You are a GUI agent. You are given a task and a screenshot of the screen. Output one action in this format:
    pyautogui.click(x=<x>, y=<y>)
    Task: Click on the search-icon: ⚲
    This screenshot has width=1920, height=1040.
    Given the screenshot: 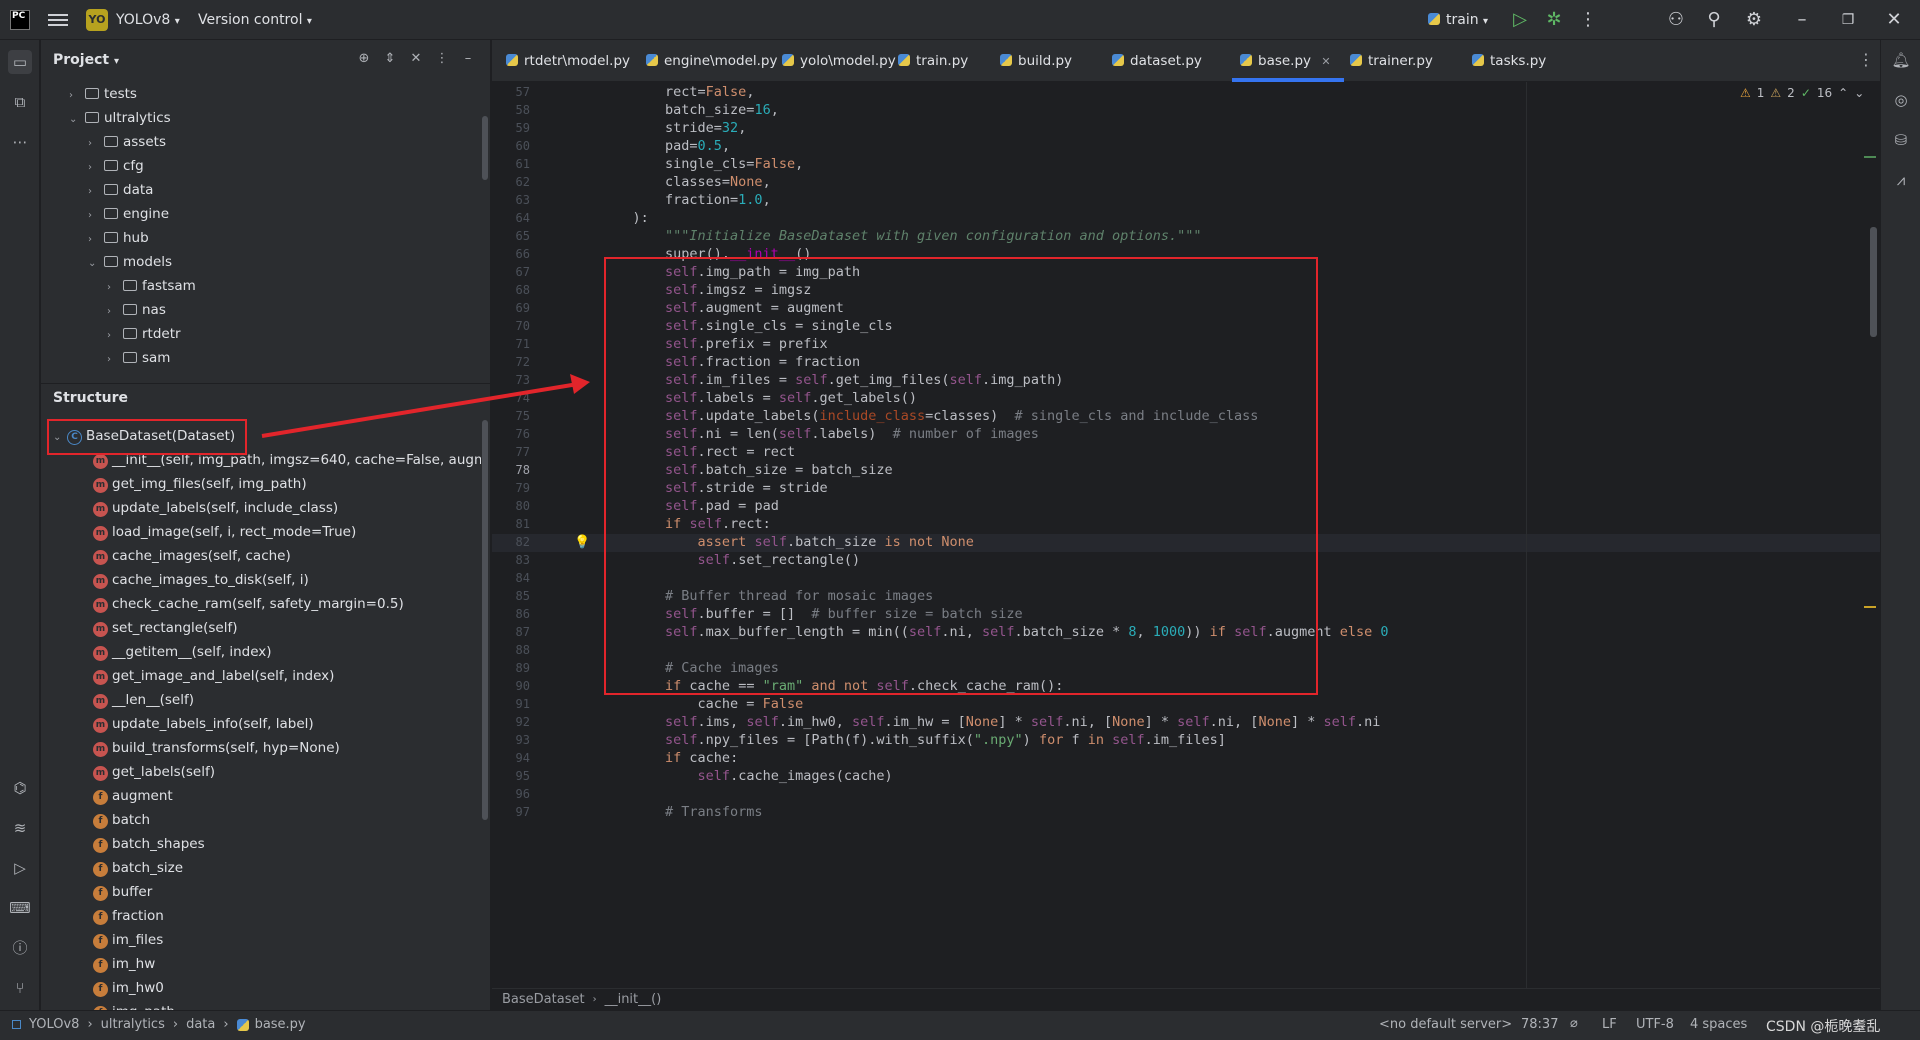 What is the action you would take?
    pyautogui.click(x=1714, y=20)
    